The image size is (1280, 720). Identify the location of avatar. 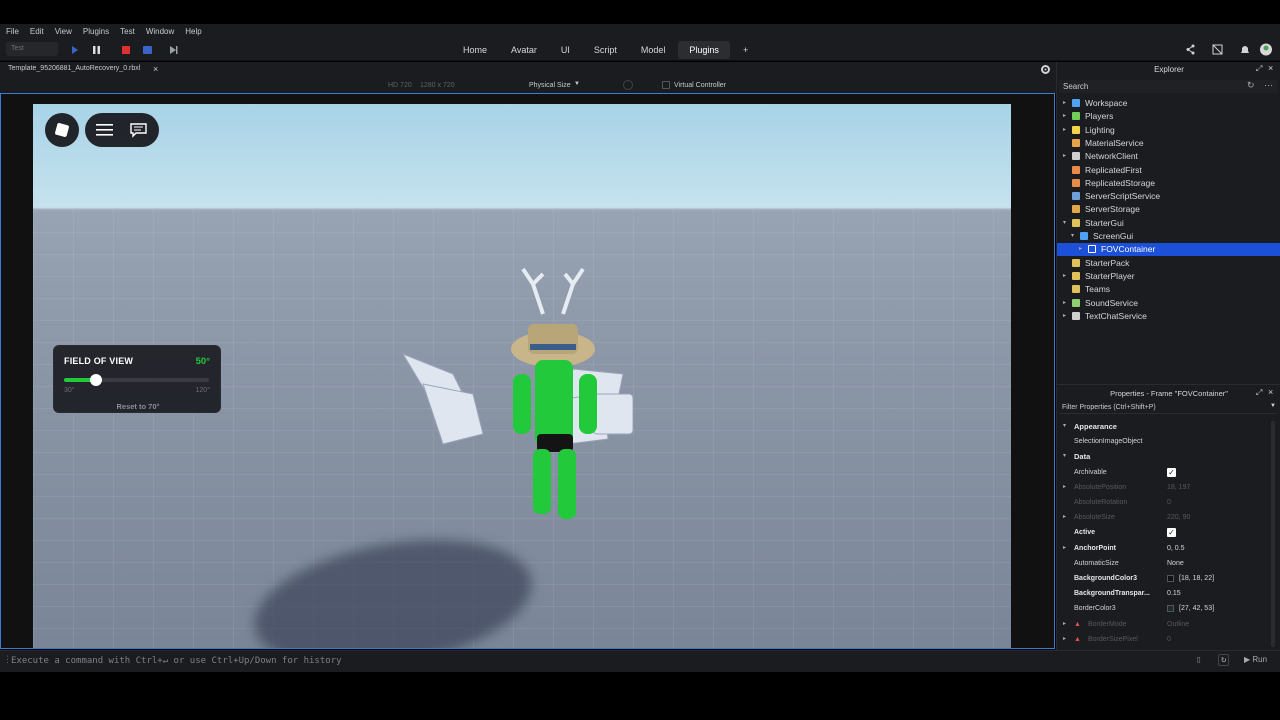
(1266, 49).